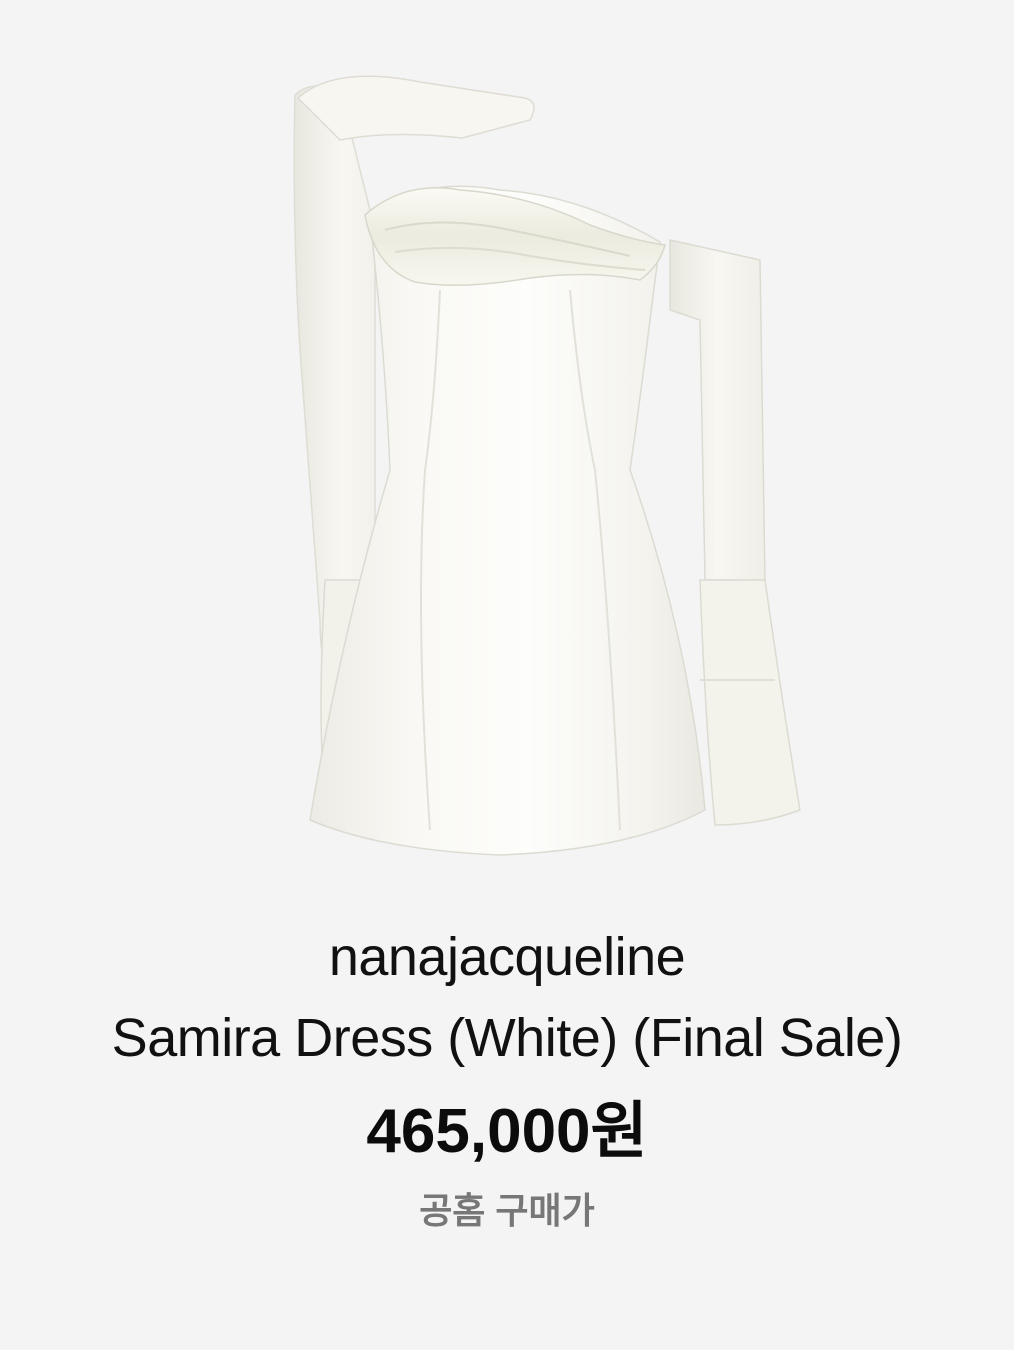 This screenshot has height=1350, width=1014. Describe the element at coordinates (507, 957) in the screenshot. I see `brand-name: nanajacqueline` at that location.